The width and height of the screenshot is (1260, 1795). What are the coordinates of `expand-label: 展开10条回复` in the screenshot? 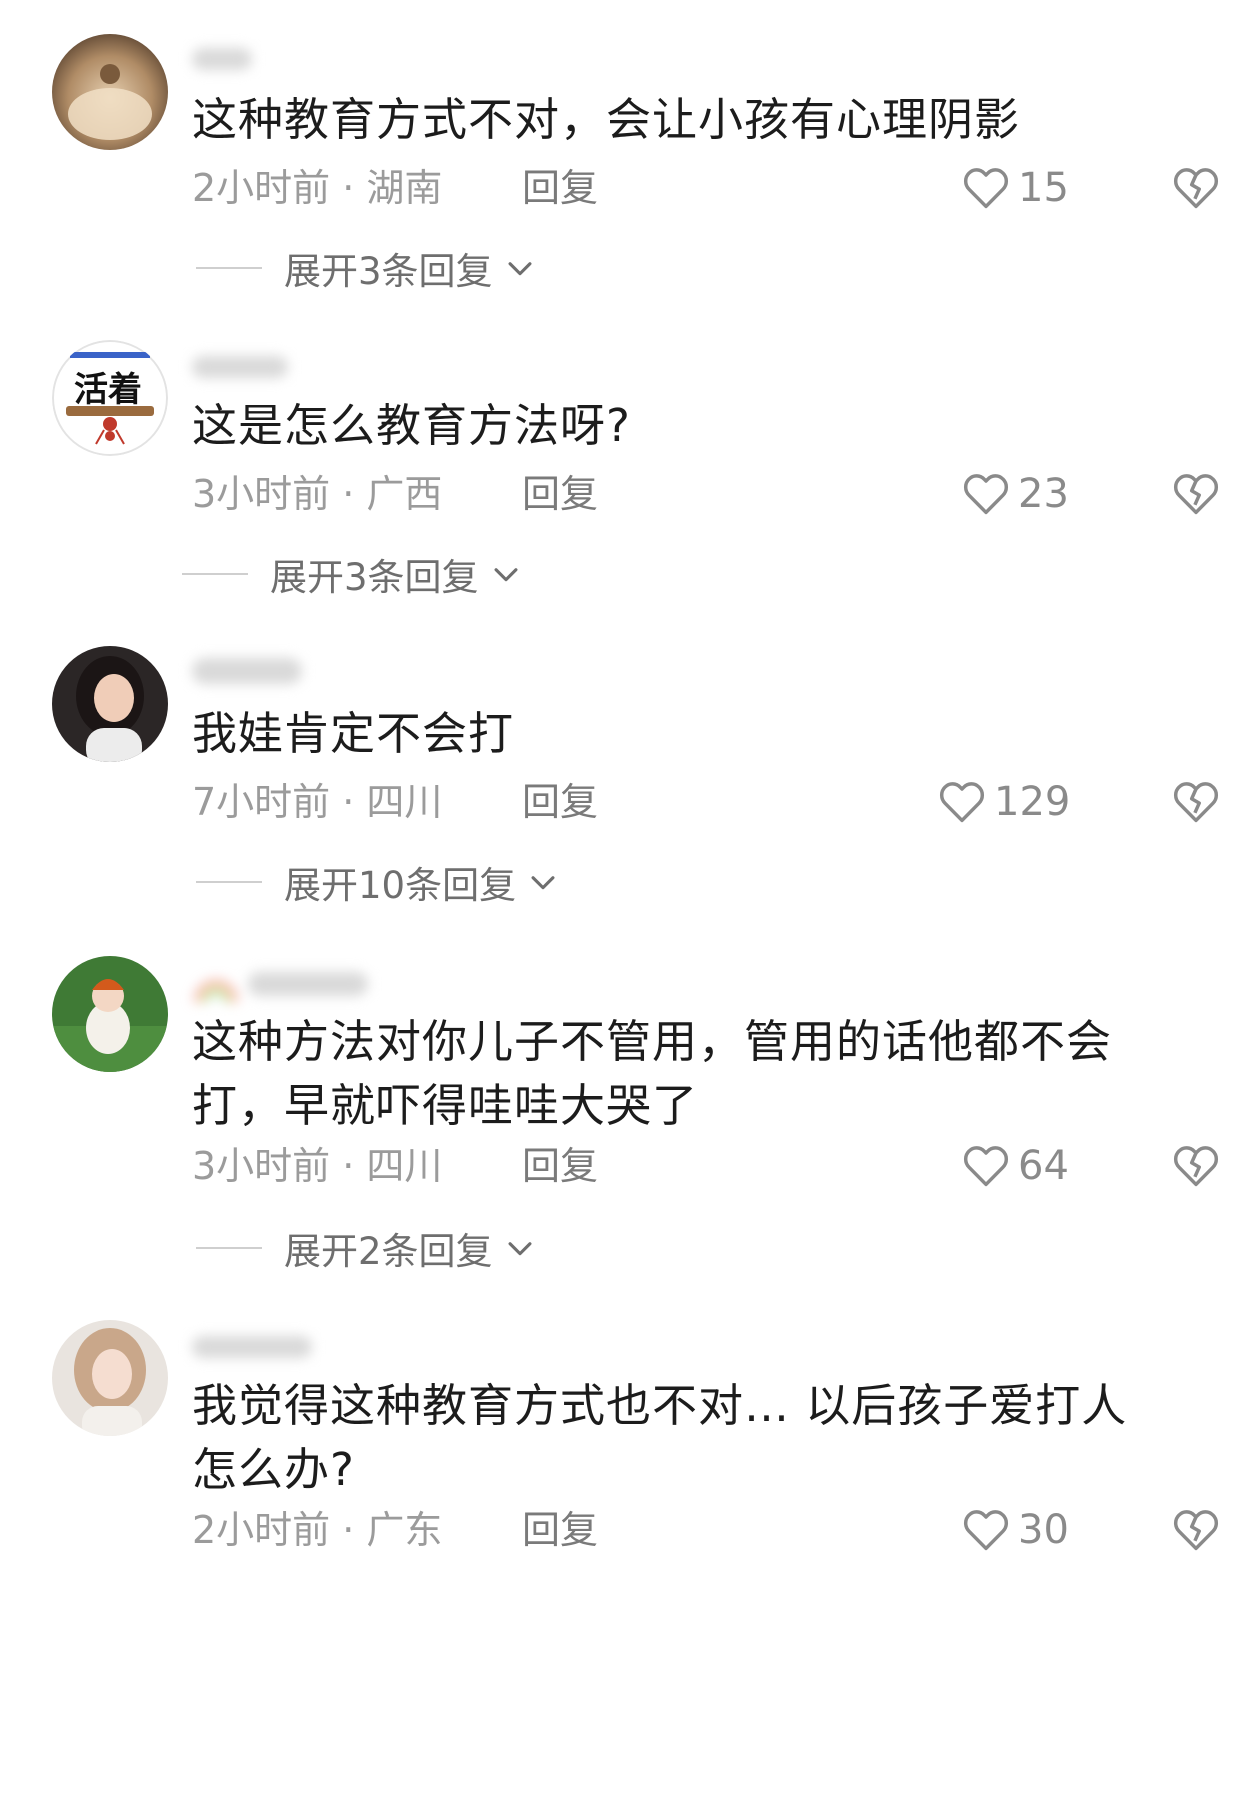 It's located at (400, 885).